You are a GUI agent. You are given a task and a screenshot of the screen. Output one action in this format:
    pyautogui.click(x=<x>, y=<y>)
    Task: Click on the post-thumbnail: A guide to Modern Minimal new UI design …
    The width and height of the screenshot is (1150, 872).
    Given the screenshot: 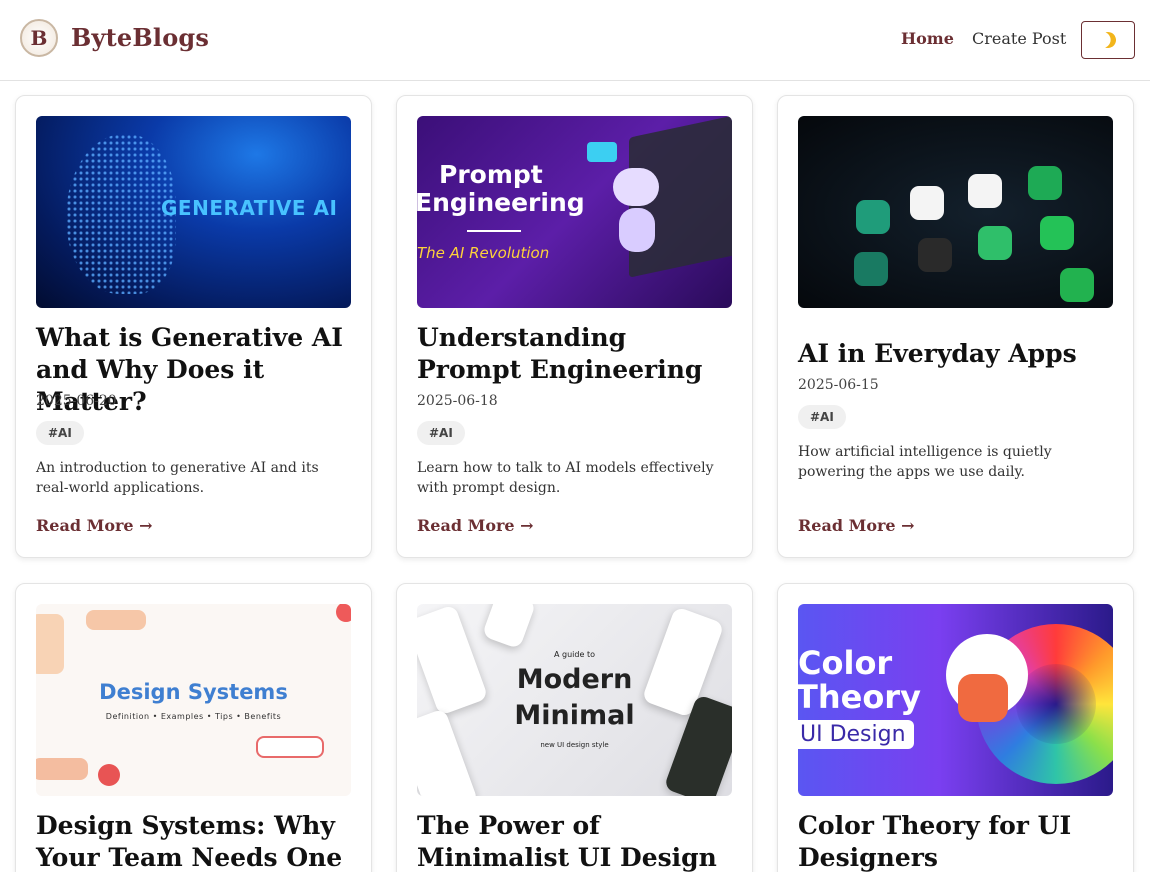 What is the action you would take?
    pyautogui.click(x=574, y=700)
    